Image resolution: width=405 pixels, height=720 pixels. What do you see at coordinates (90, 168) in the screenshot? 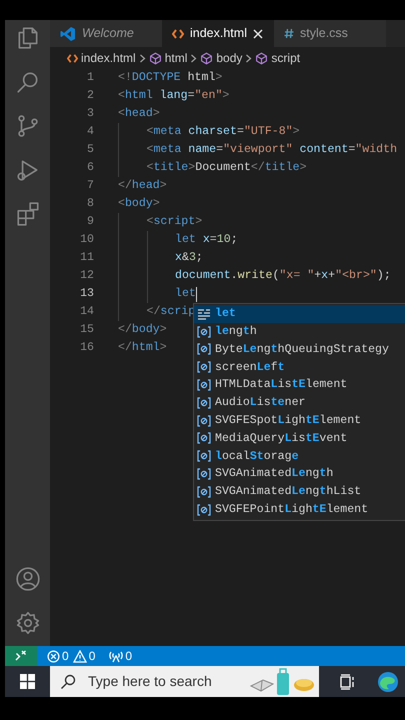
I see `line-number: 6` at bounding box center [90, 168].